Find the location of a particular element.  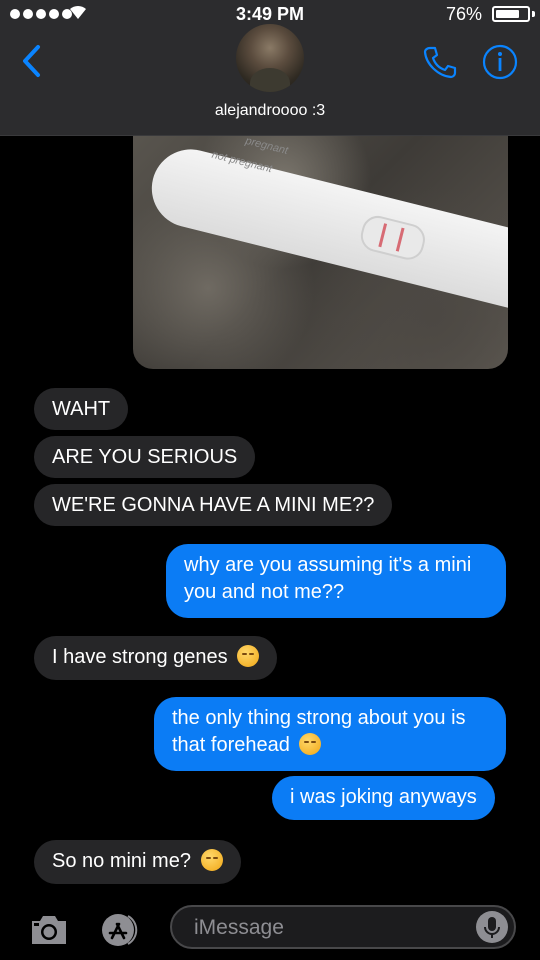

message-text: So no mini me? is located at coordinates (121, 861).